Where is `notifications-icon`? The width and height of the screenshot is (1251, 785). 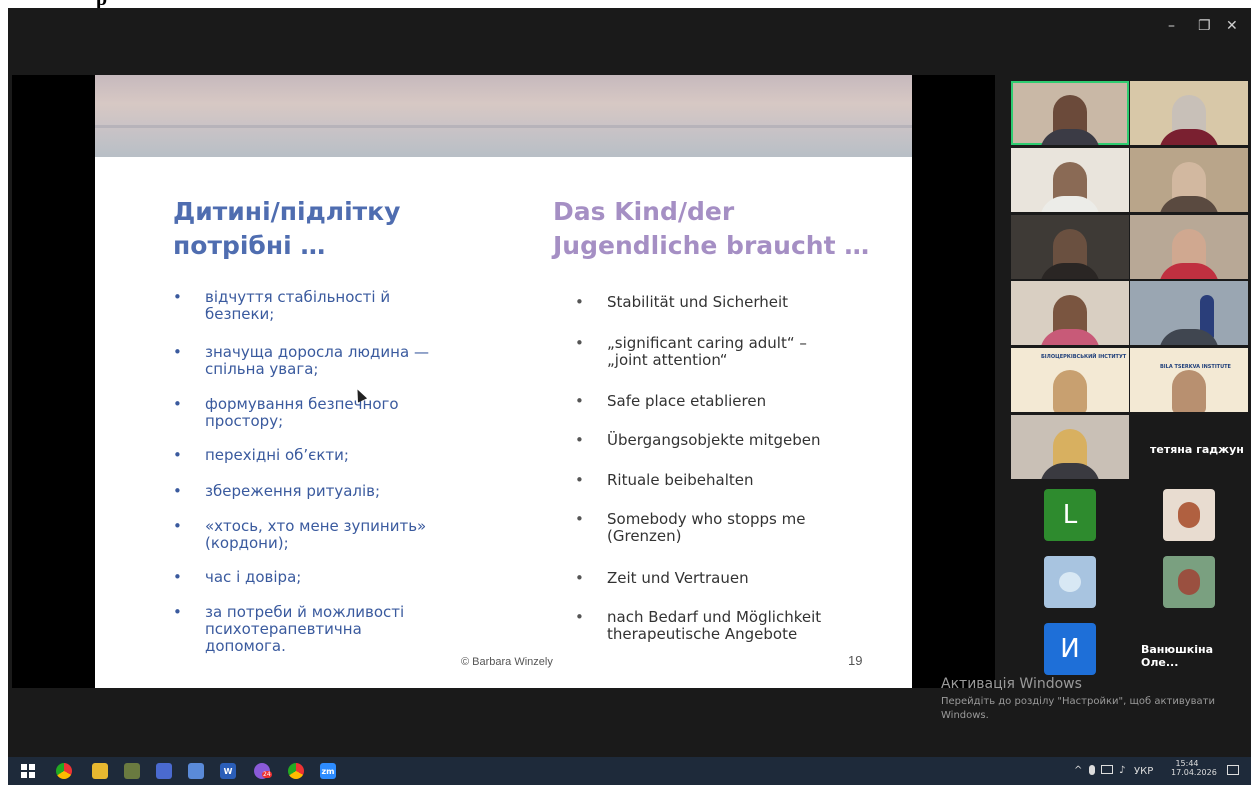 notifications-icon is located at coordinates (1233, 770).